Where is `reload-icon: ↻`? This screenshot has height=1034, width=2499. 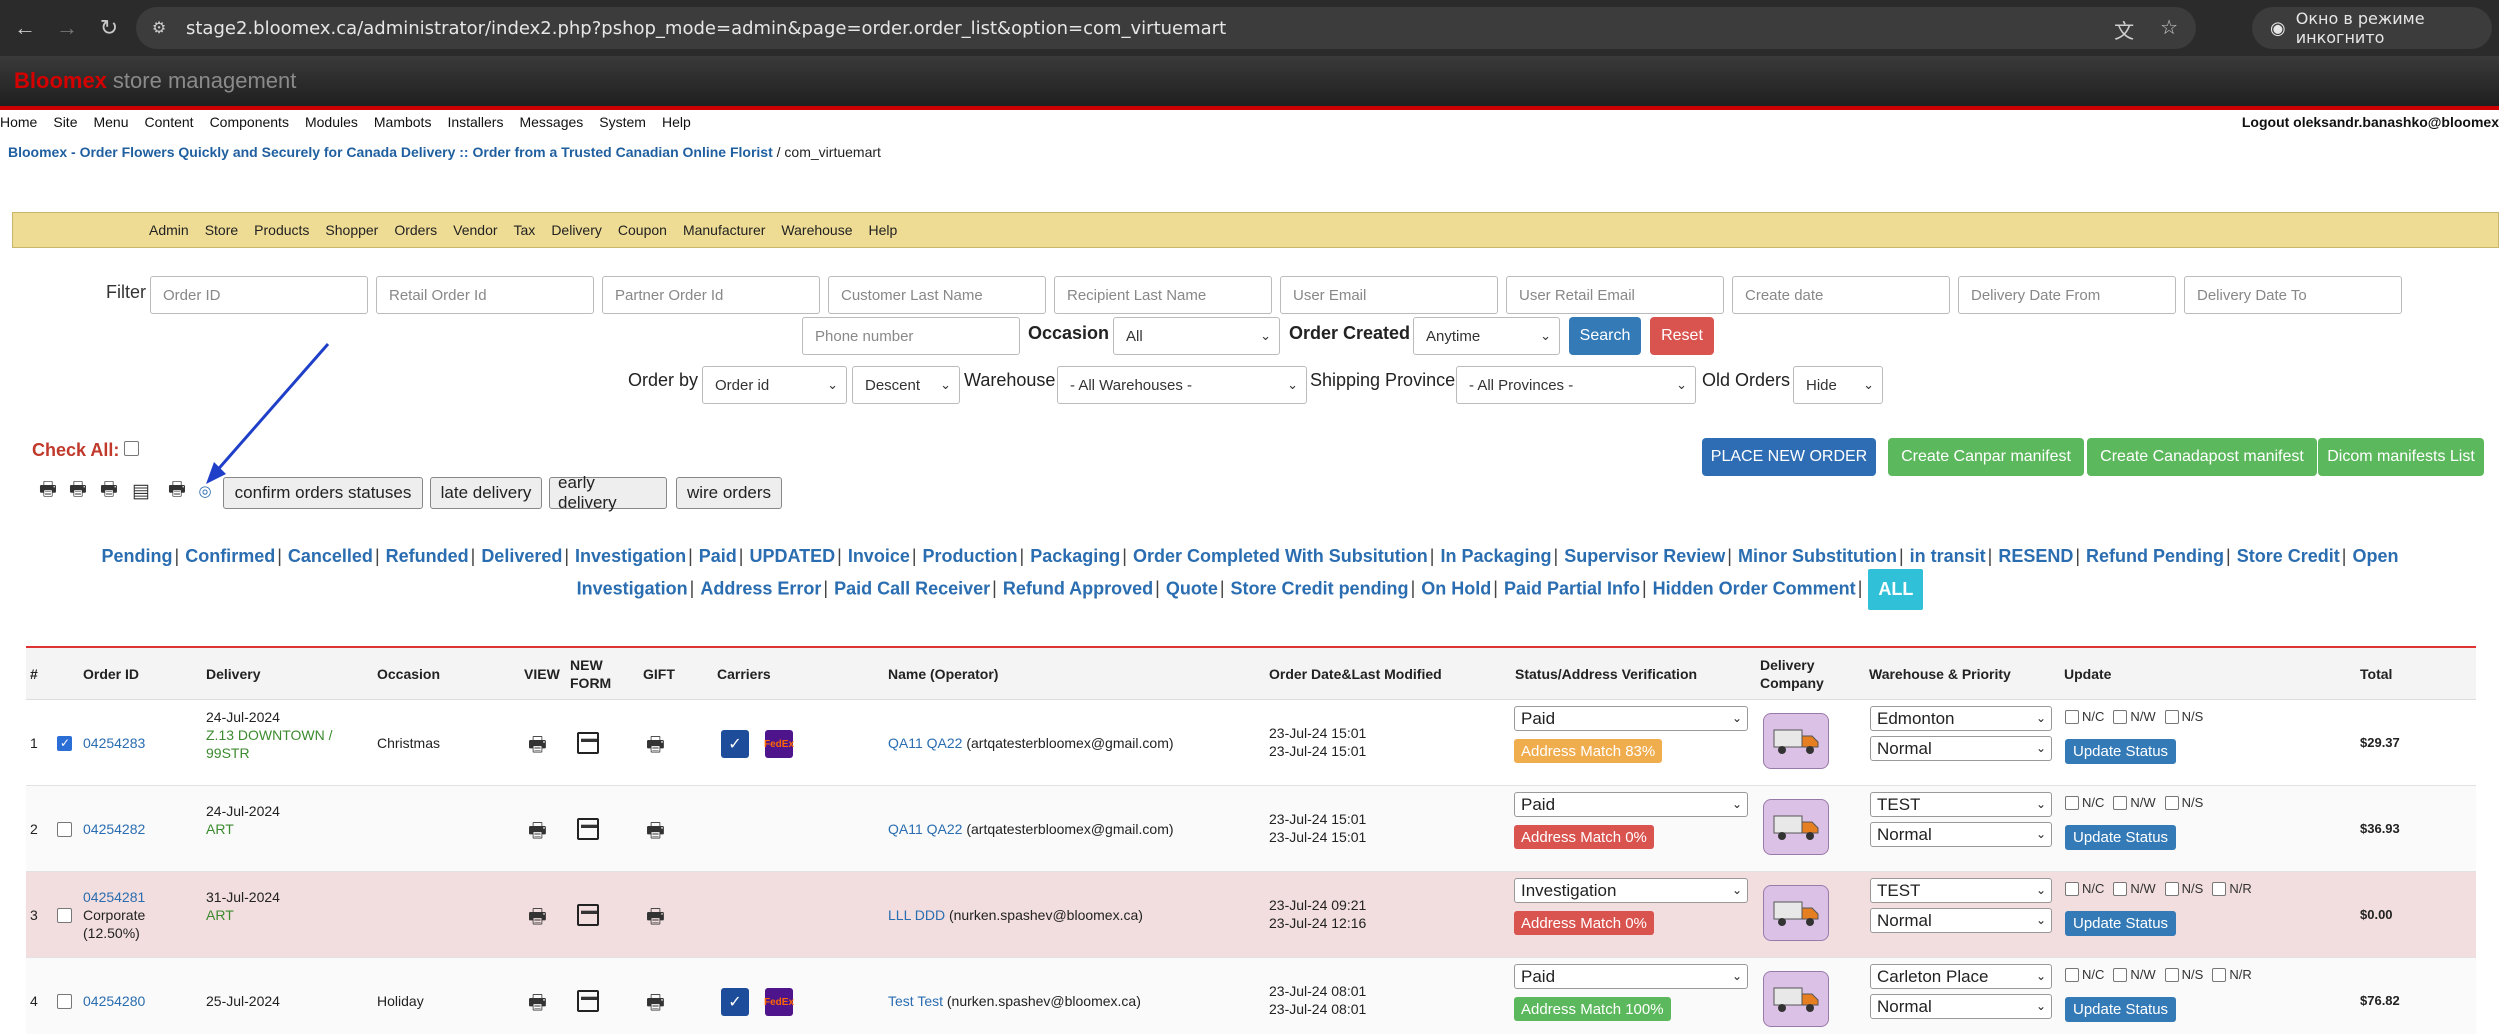 reload-icon: ↻ is located at coordinates (109, 28).